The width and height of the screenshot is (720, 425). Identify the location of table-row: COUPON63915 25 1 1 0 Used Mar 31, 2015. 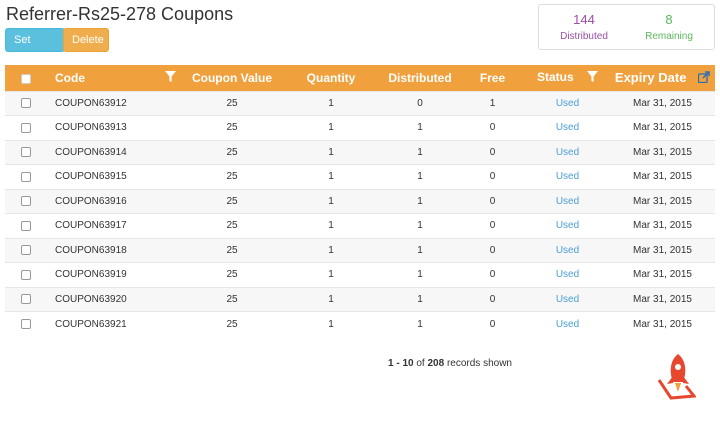
(360, 176).